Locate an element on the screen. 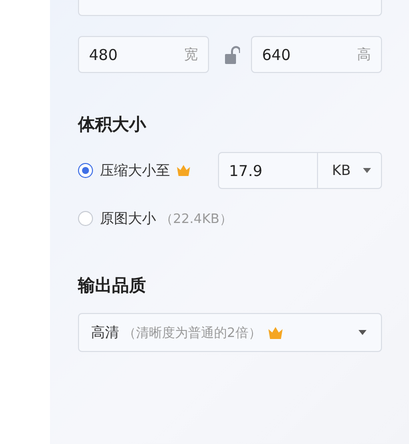 Image resolution: width=409 pixels, height=444 pixels. quality-dropdown: 高清 （清晰度为普通的2倍） is located at coordinates (230, 332).